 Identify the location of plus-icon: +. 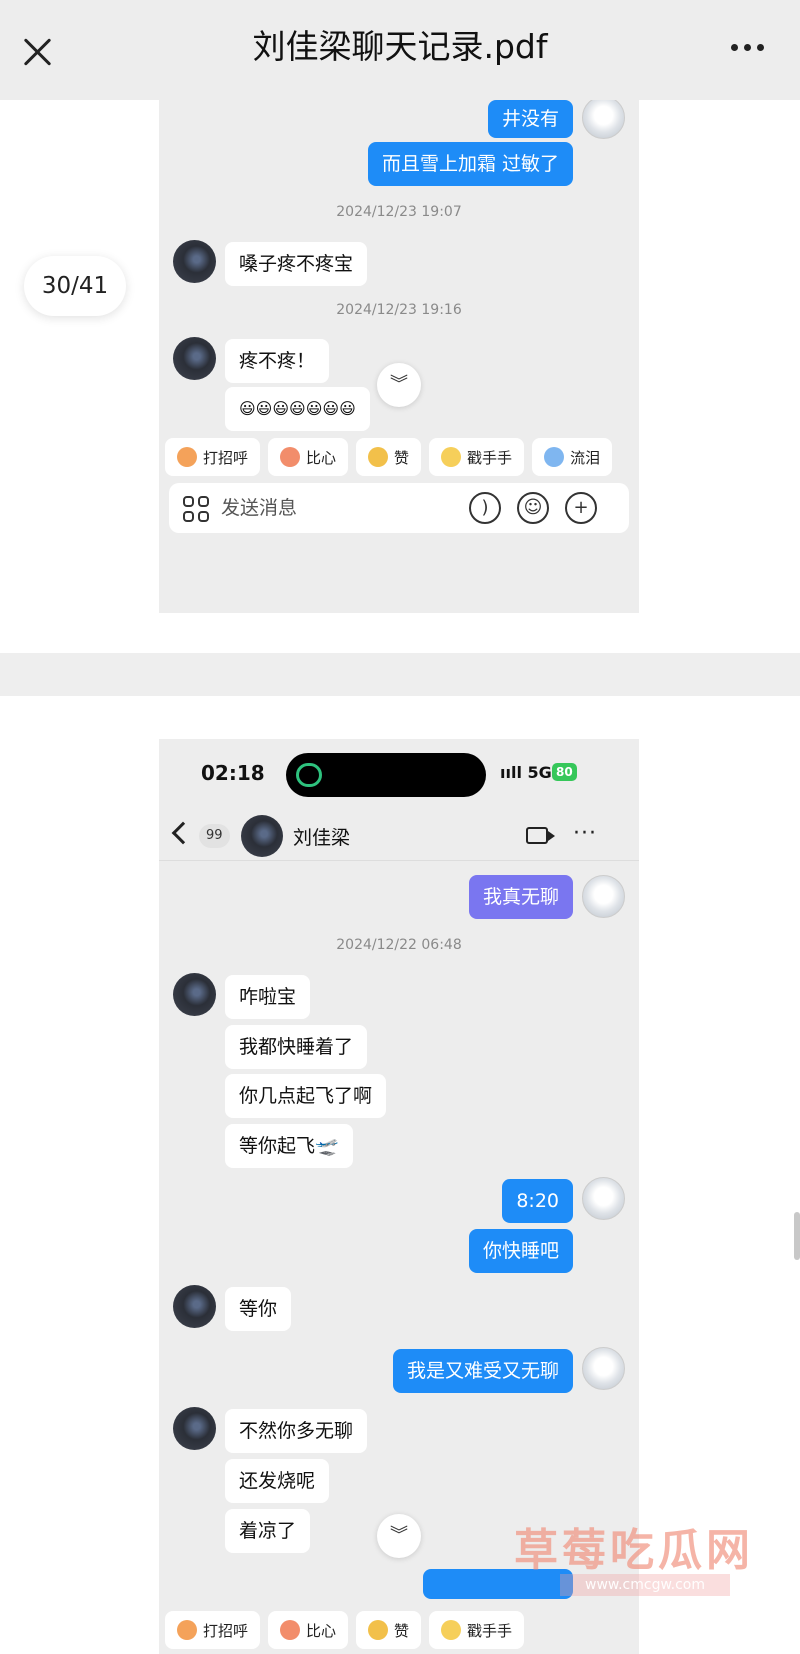
(581, 508).